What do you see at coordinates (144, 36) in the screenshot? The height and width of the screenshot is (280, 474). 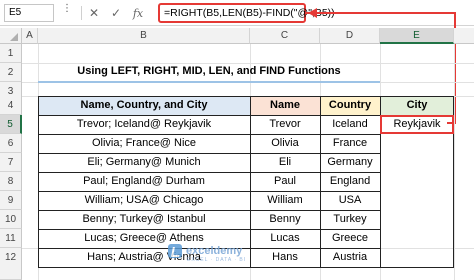 I see `column-header-b: B` at bounding box center [144, 36].